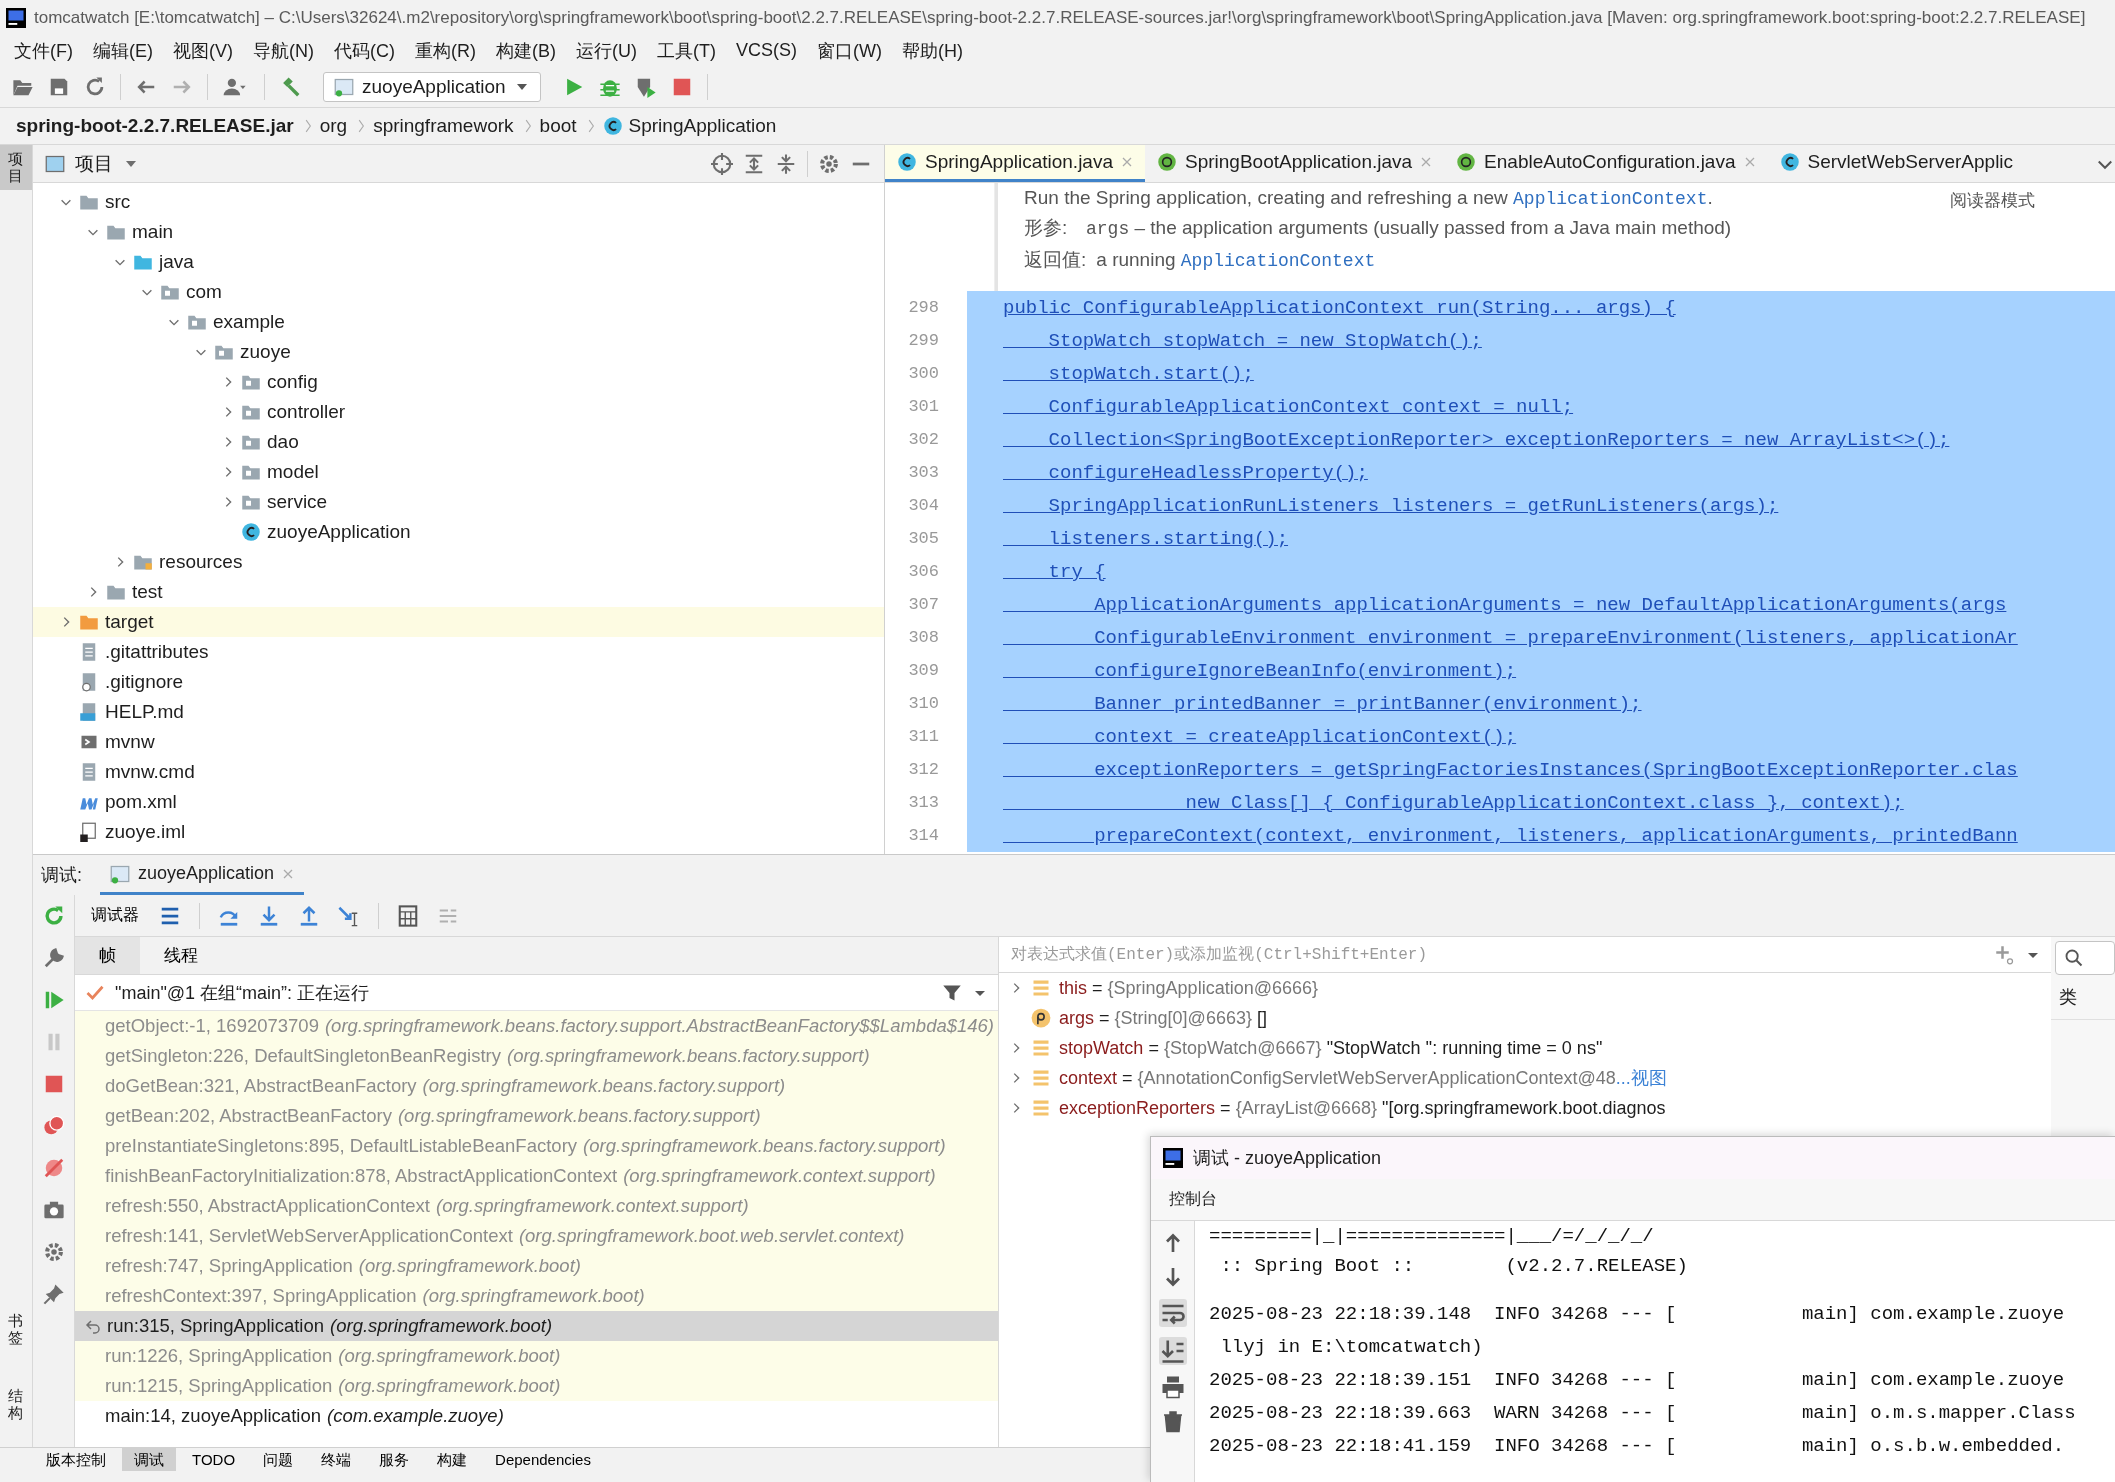 The height and width of the screenshot is (1482, 2115). What do you see at coordinates (153, 232) in the screenshot?
I see `tree-item: main` at bounding box center [153, 232].